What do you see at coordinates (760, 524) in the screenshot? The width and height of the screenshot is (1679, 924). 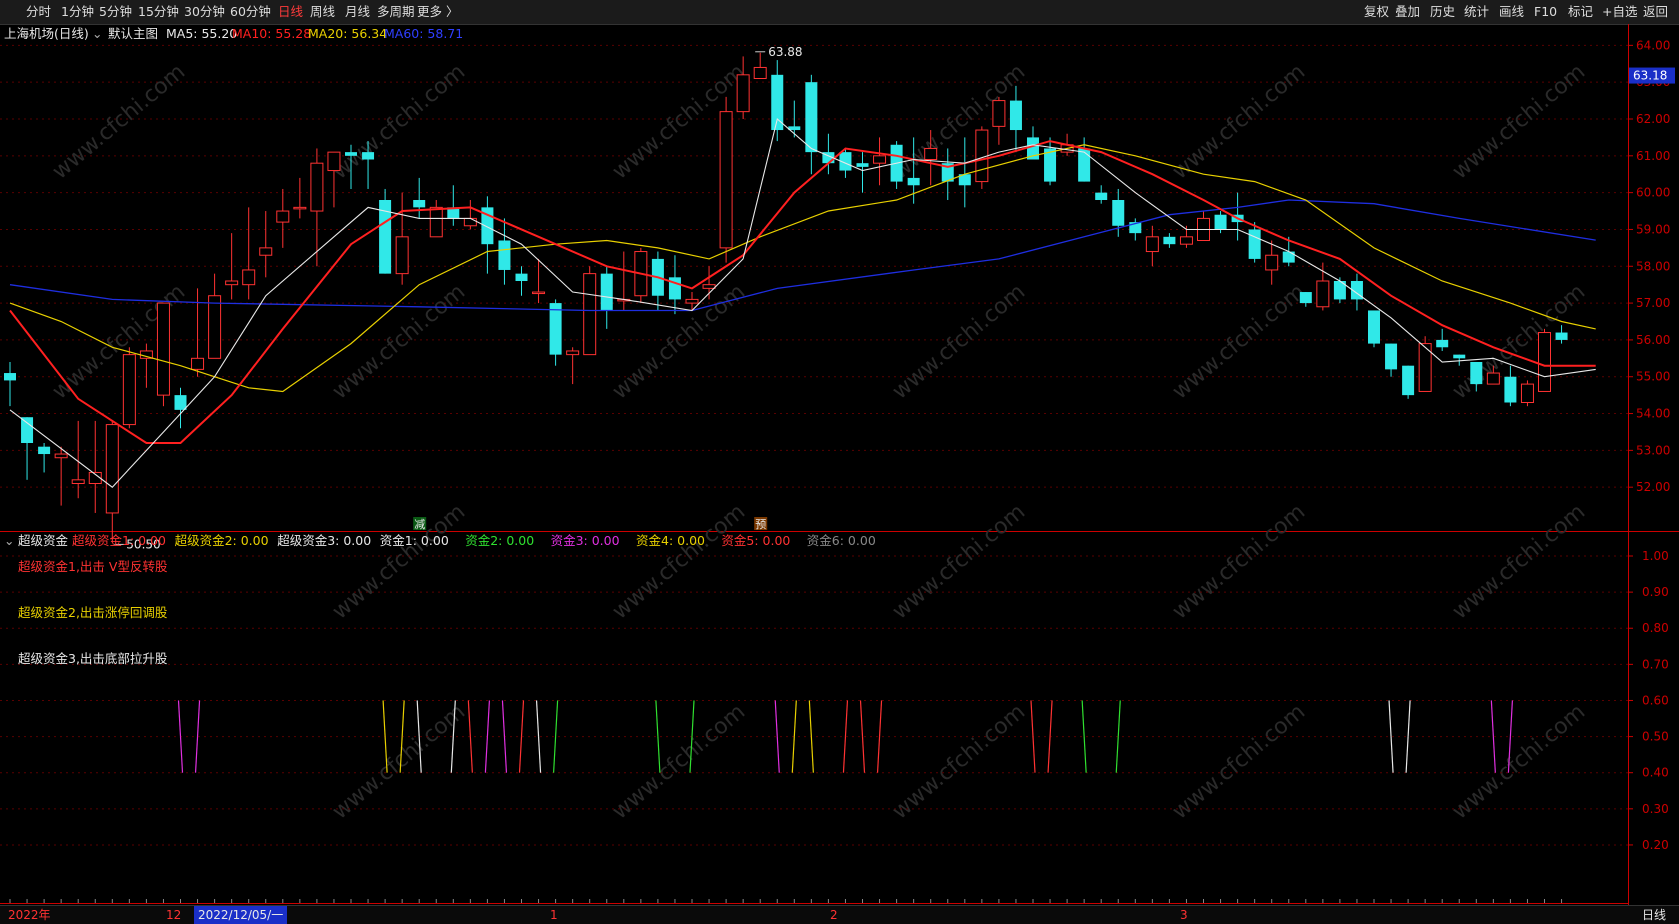 I see `event-marker-2: 预` at bounding box center [760, 524].